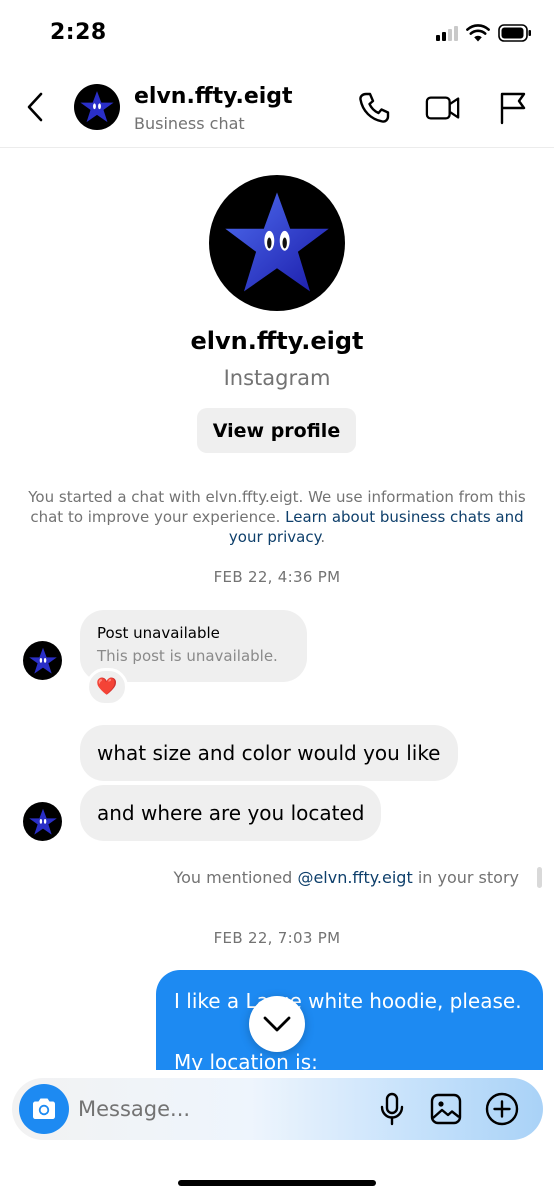 The height and width of the screenshot is (1200, 554). What do you see at coordinates (323, 537) in the screenshot?
I see `disclaimer-end: .` at bounding box center [323, 537].